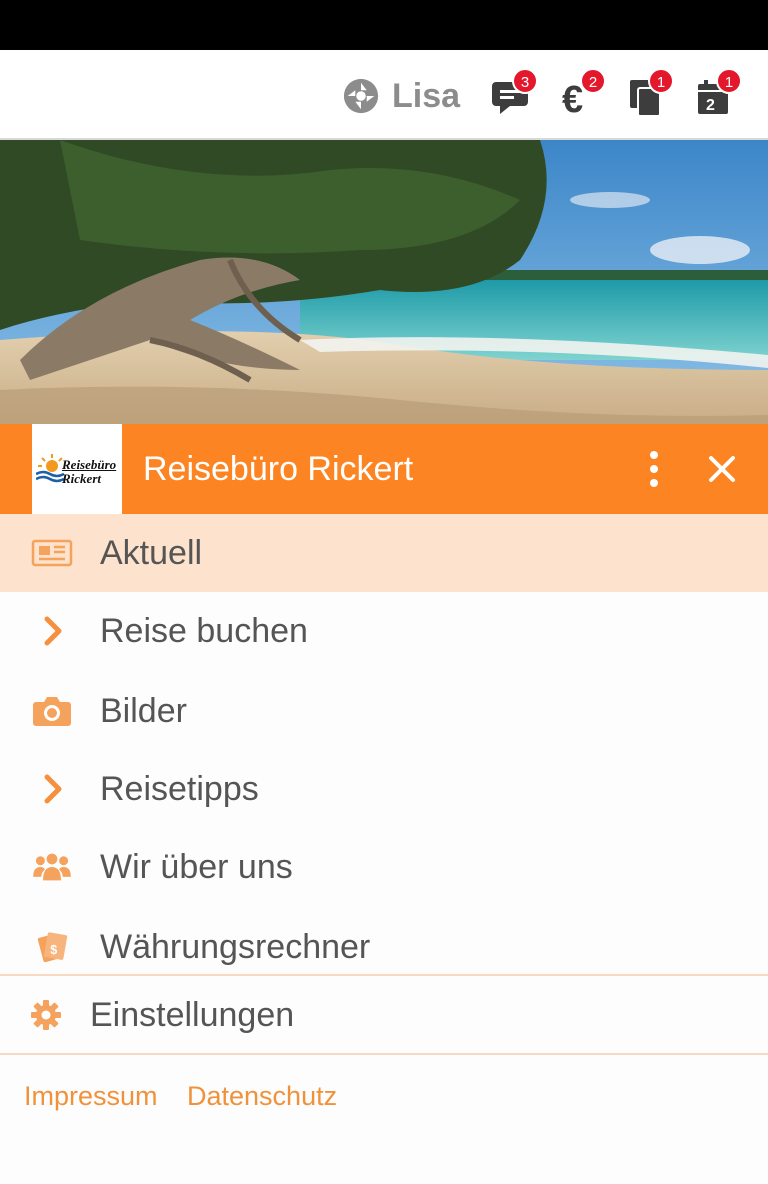 The height and width of the screenshot is (1184, 768). What do you see at coordinates (710, 105) in the screenshot?
I see `svg-text: 2` at bounding box center [710, 105].